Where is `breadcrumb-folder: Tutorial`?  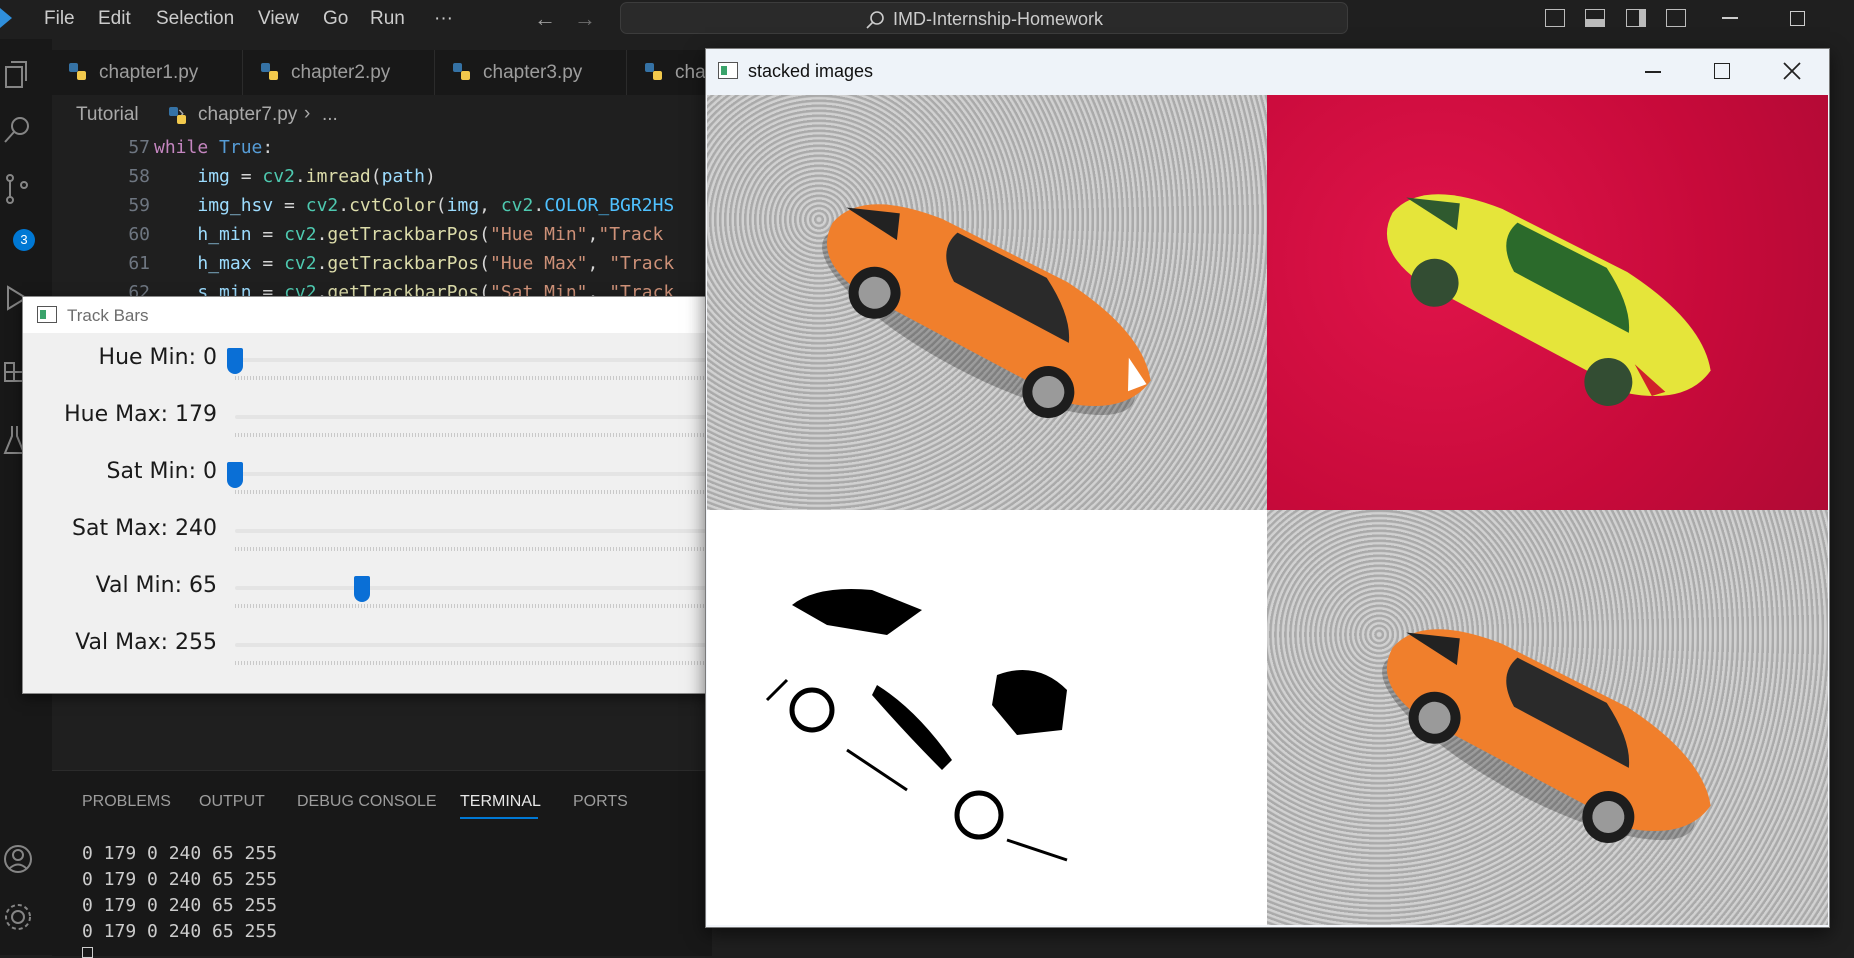
breadcrumb-folder: Tutorial is located at coordinates (107, 115).